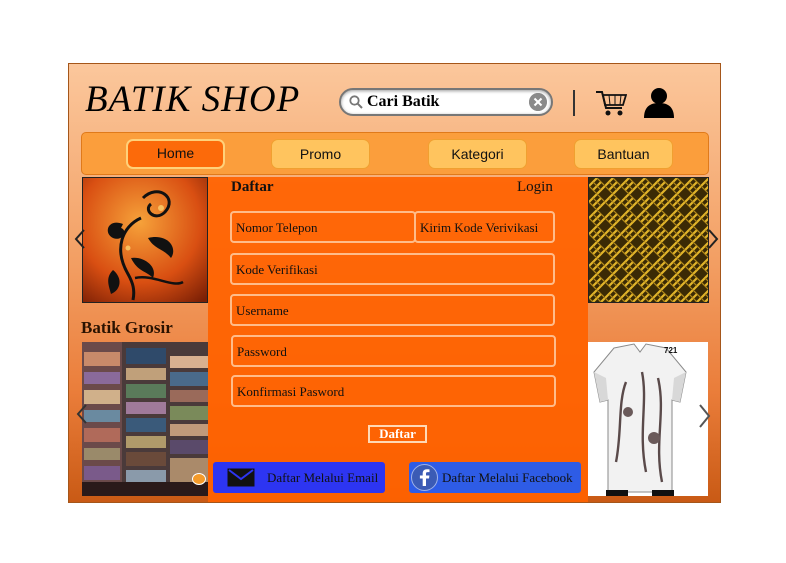 The image size is (786, 563). Describe the element at coordinates (320, 154) in the screenshot. I see `nav-promo-button: Promo` at that location.